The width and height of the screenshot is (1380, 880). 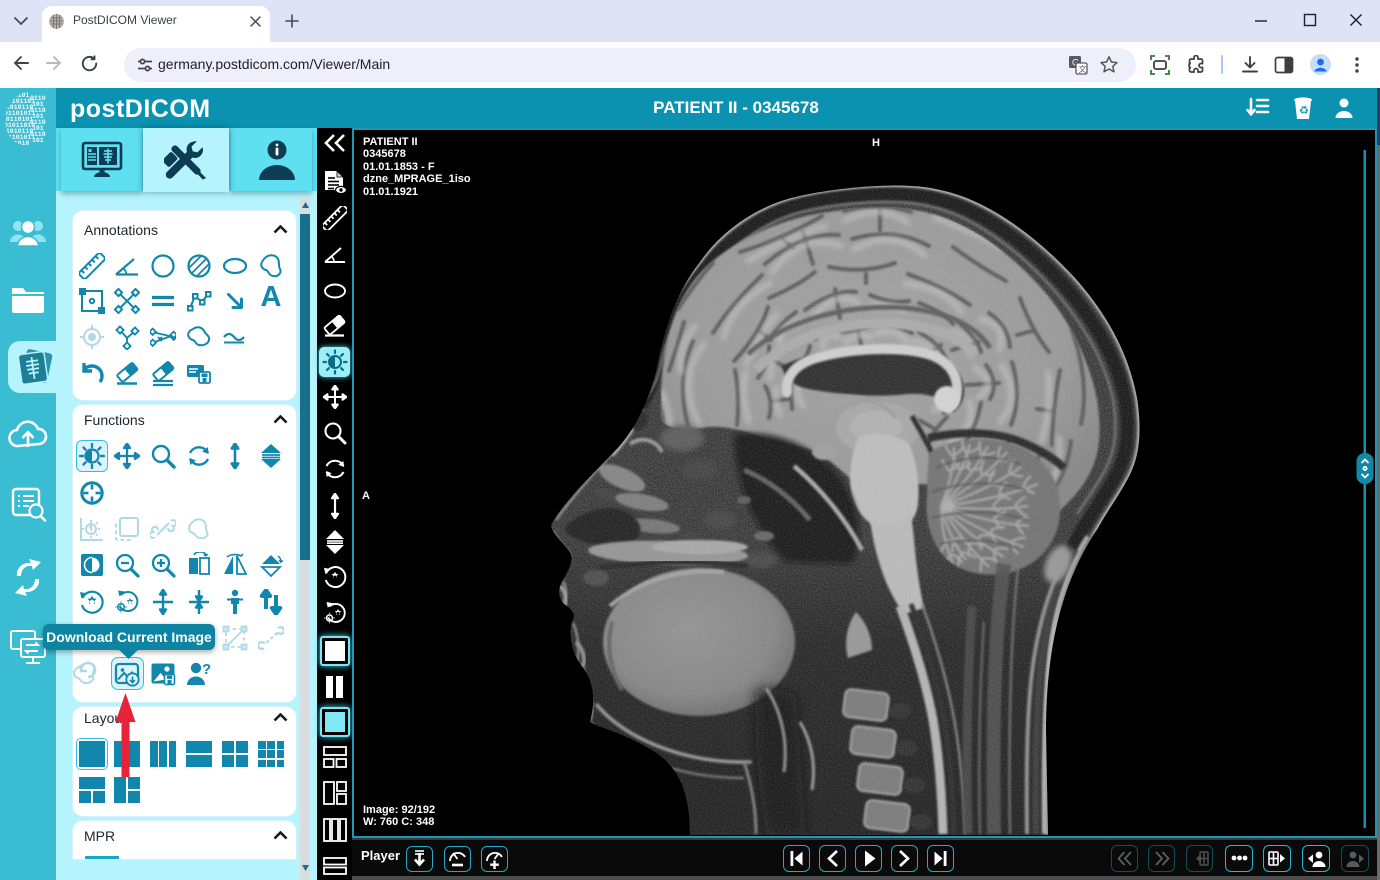 What do you see at coordinates (1083, 69) in the screenshot?
I see `svg-text: 文` at bounding box center [1083, 69].